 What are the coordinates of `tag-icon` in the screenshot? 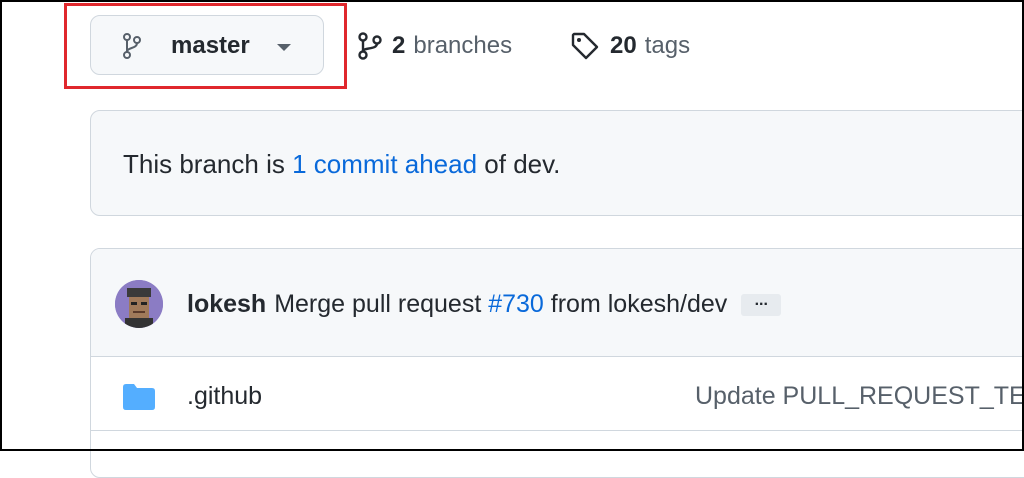 It's located at (585, 46).